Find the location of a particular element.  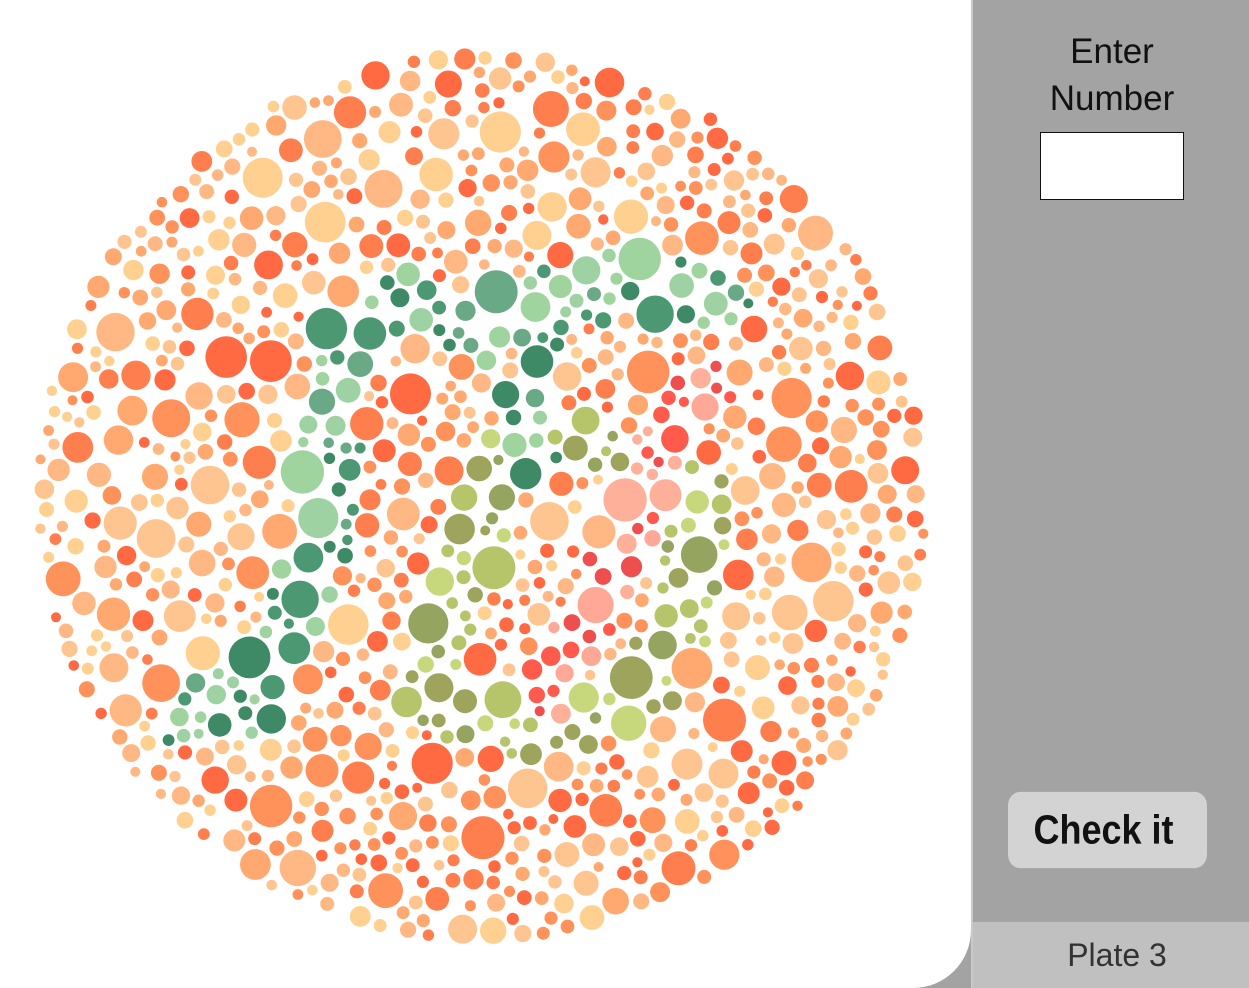

number-input is located at coordinates (1112, 166).